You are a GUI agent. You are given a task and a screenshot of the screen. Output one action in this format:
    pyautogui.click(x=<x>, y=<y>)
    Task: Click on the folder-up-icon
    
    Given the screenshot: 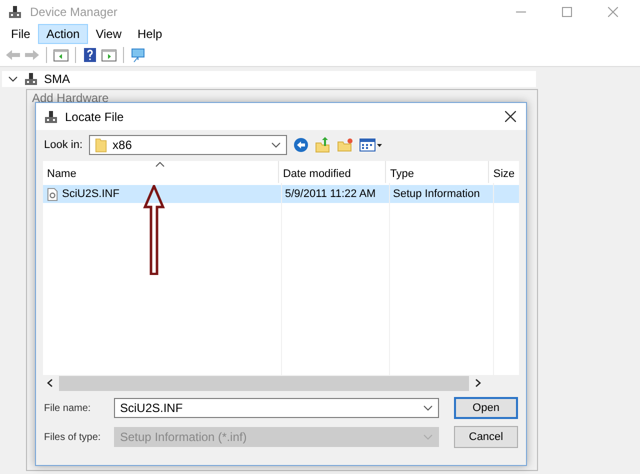 What is the action you would take?
    pyautogui.click(x=322, y=145)
    